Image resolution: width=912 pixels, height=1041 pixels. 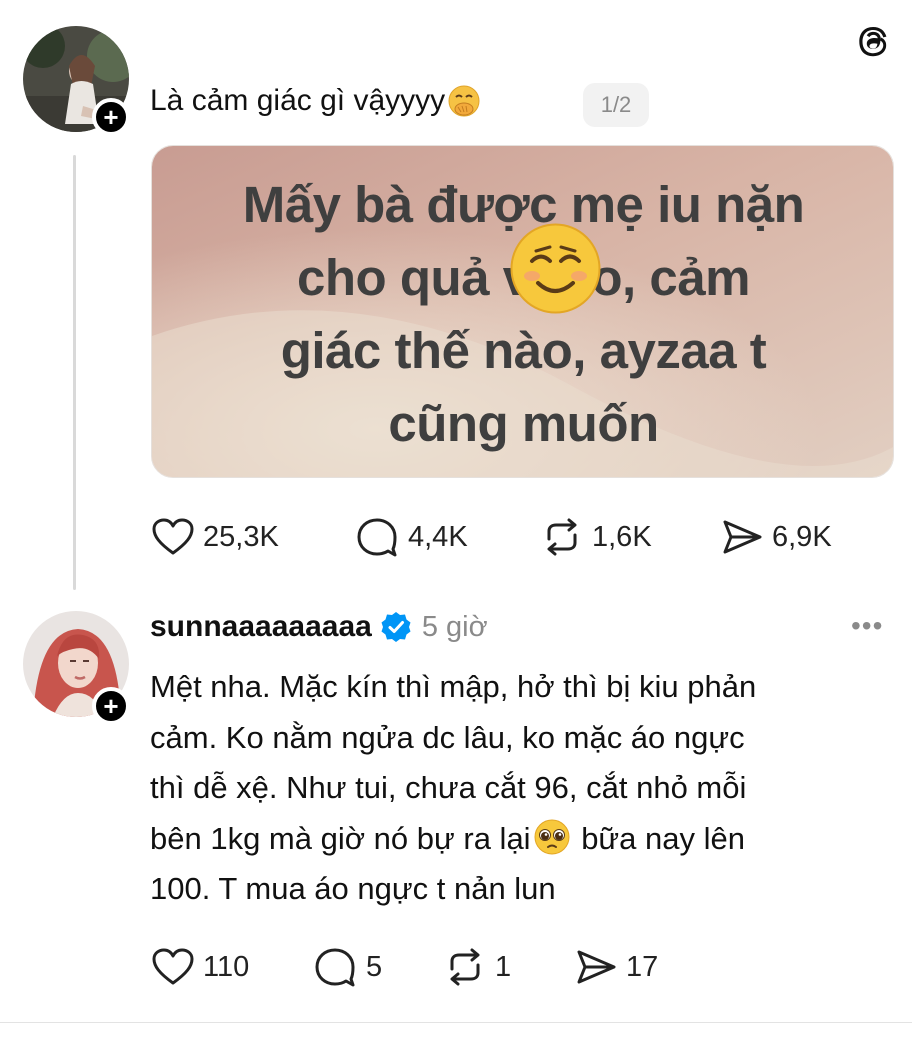 I want to click on reply-header: sunnaaaaaaaaa 5 giờ, so click(x=319, y=627).